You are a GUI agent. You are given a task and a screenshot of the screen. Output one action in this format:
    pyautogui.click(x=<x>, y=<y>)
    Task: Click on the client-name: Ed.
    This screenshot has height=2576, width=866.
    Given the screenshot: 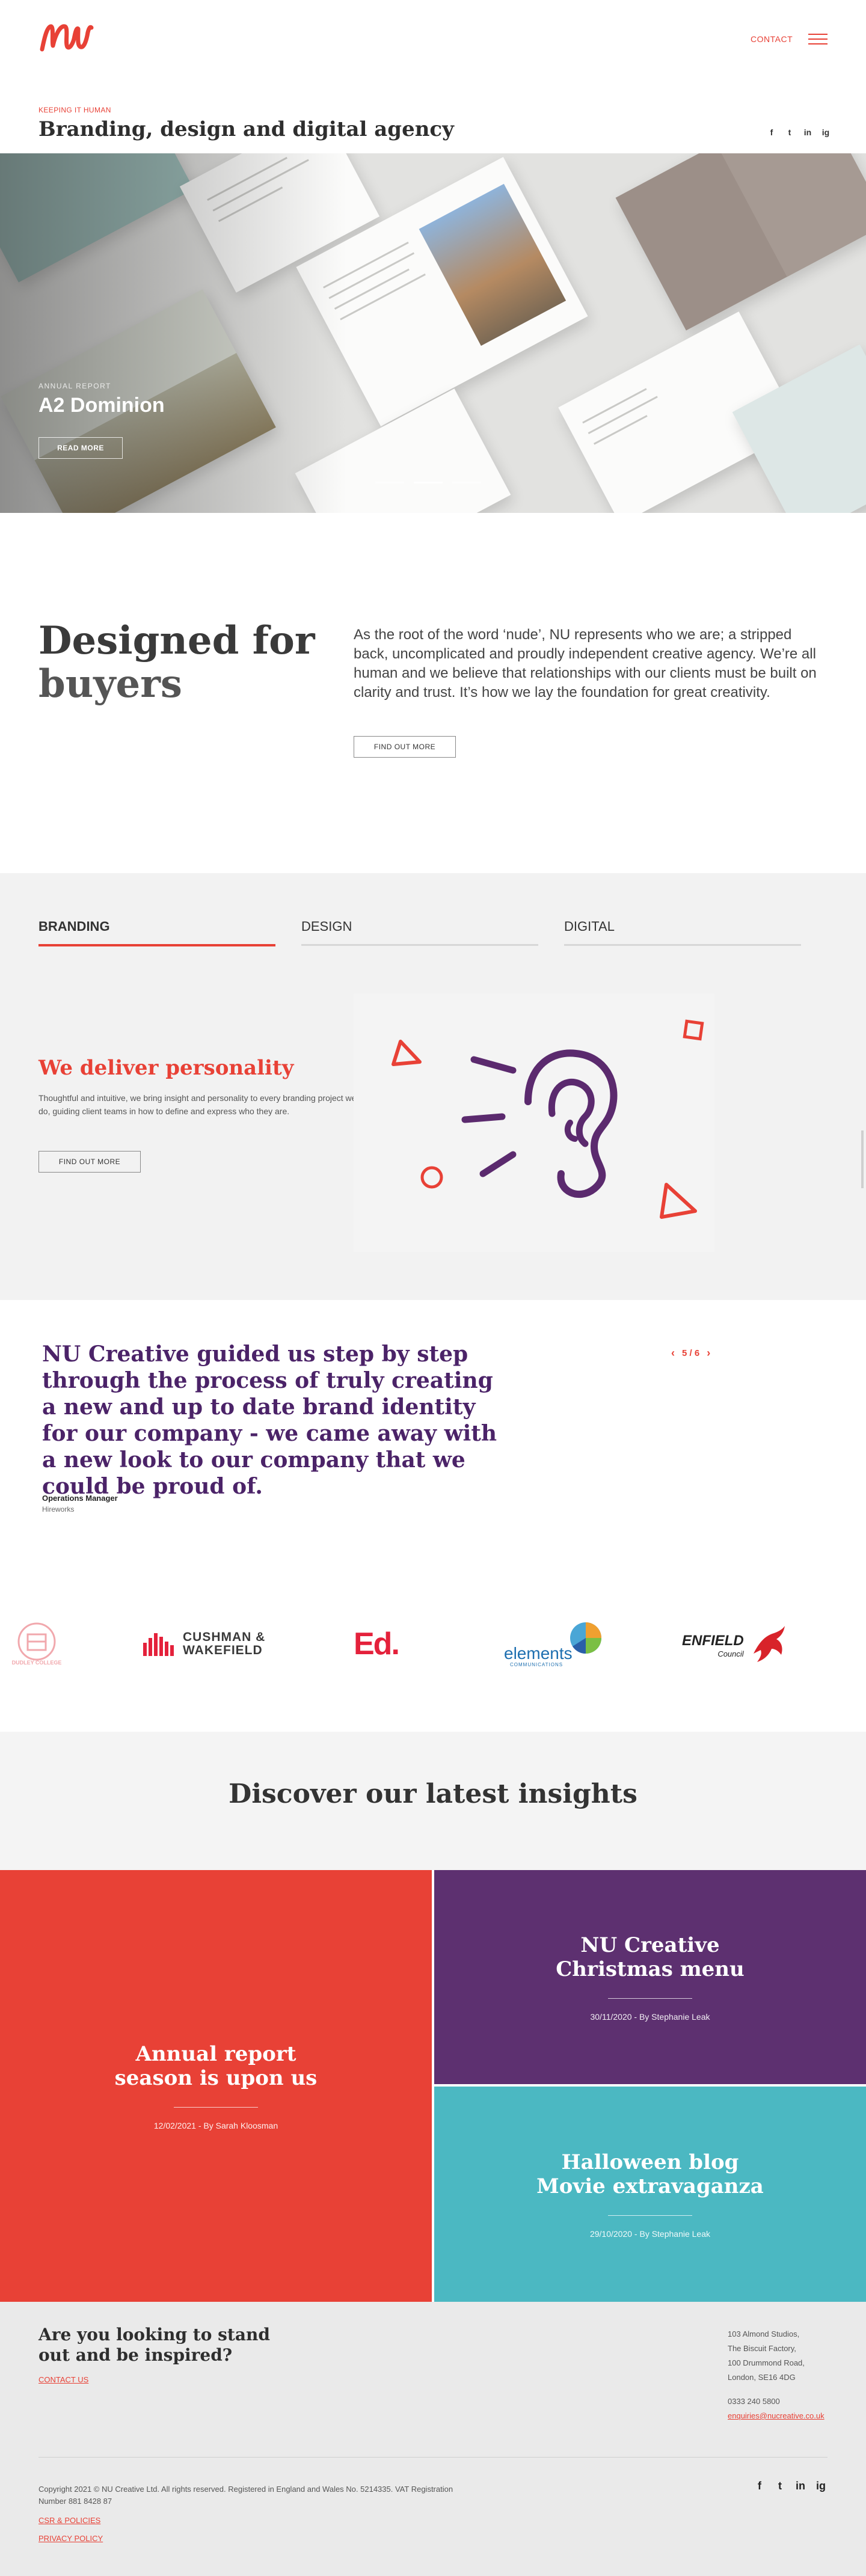 What is the action you would take?
    pyautogui.click(x=377, y=1644)
    